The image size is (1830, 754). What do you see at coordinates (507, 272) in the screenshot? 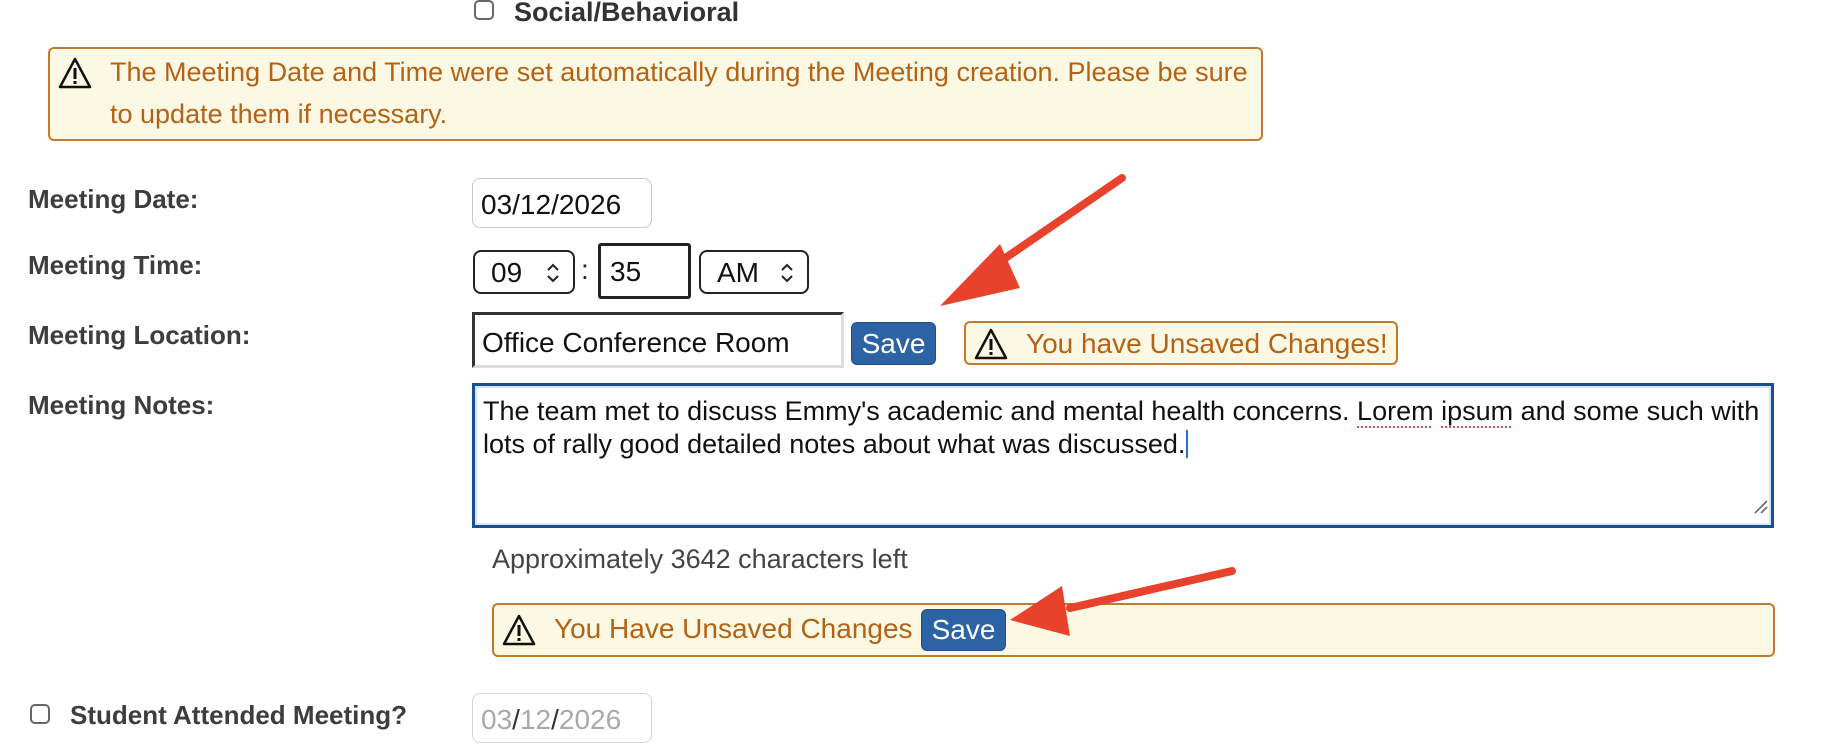
I see `hour-select-value: 09` at bounding box center [507, 272].